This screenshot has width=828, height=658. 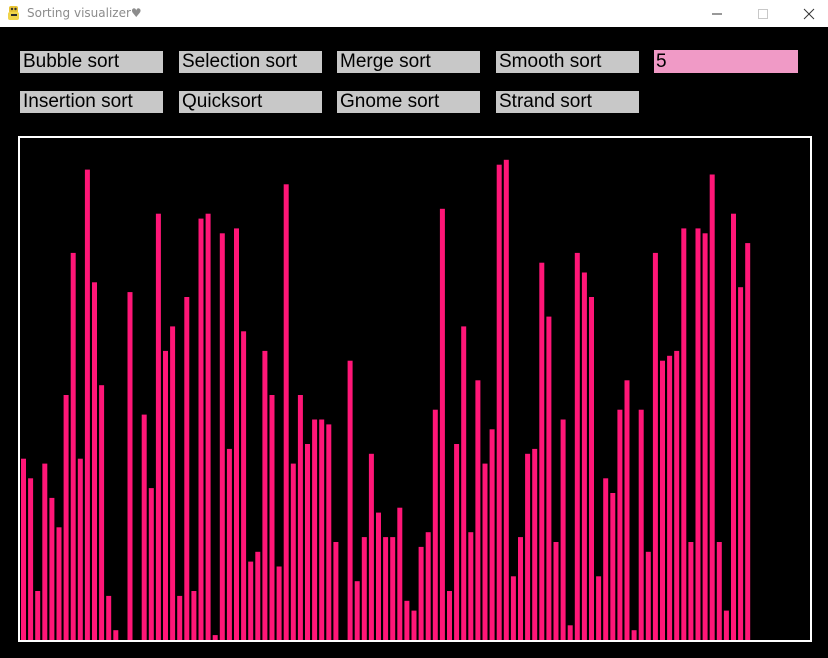 I want to click on smooth-sort-button: Smooth sort, so click(x=567, y=62).